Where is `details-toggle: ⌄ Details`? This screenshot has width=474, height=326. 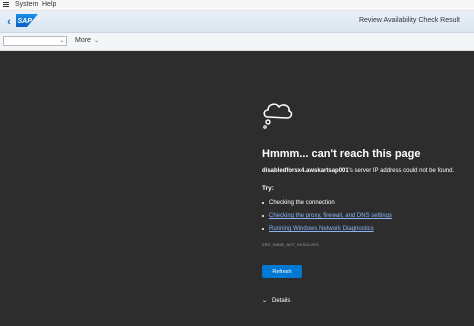
details-toggle: ⌄ Details is located at coordinates (276, 301).